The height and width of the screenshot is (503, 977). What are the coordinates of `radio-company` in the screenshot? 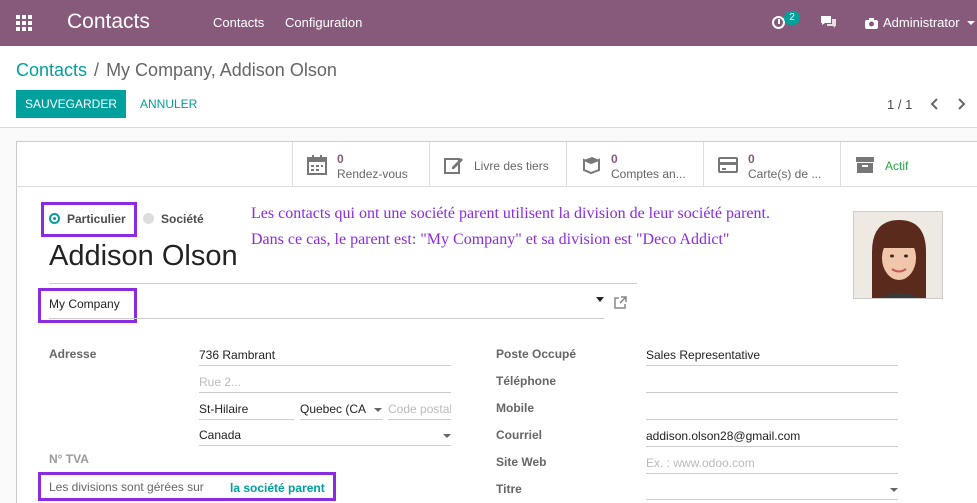 It's located at (148, 218).